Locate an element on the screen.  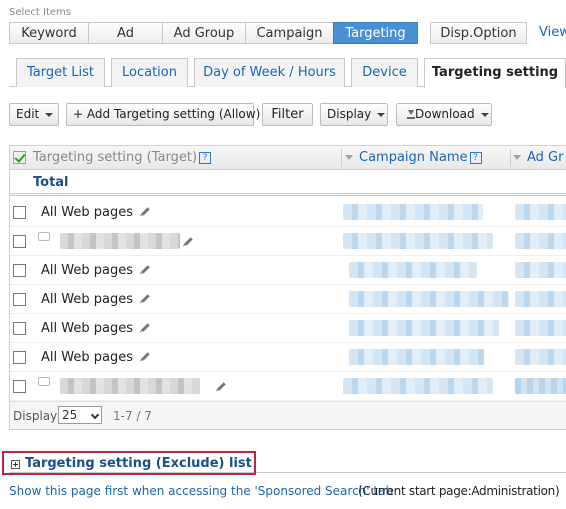
select-tab-ad: Ad is located at coordinates (125, 33).